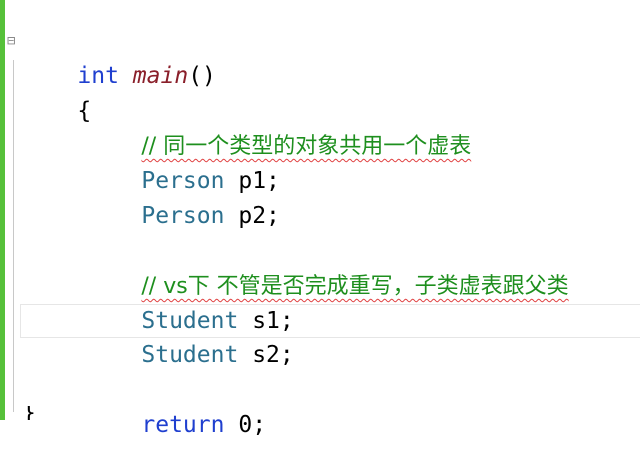  What do you see at coordinates (190, 355) in the screenshot?
I see `type-student: Student` at bounding box center [190, 355].